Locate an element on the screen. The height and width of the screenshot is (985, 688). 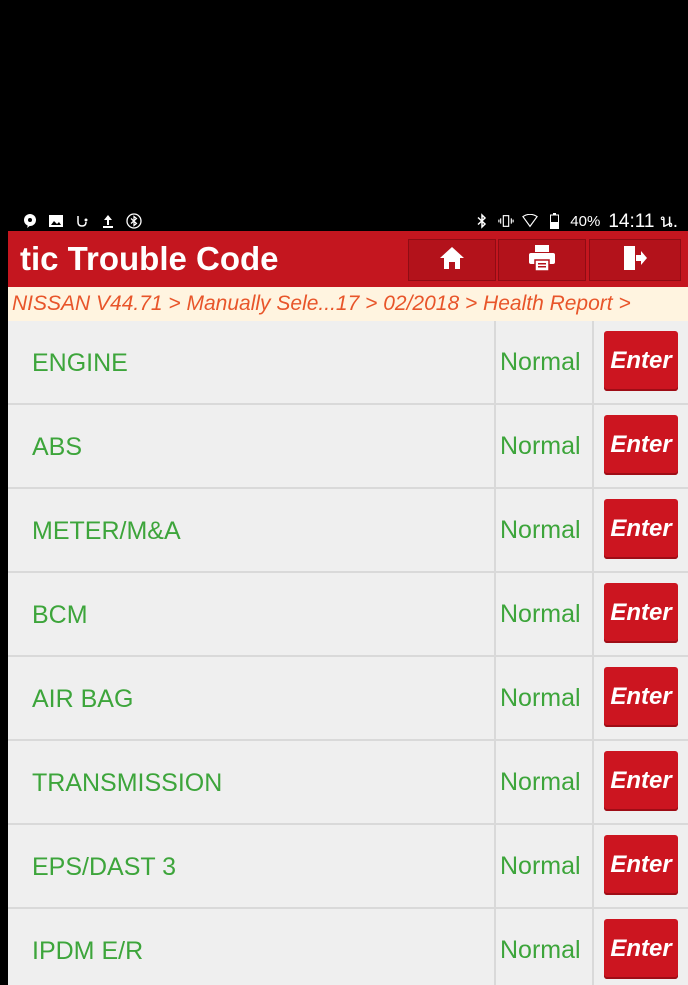
module-name: ENGINE is located at coordinates (80, 363).